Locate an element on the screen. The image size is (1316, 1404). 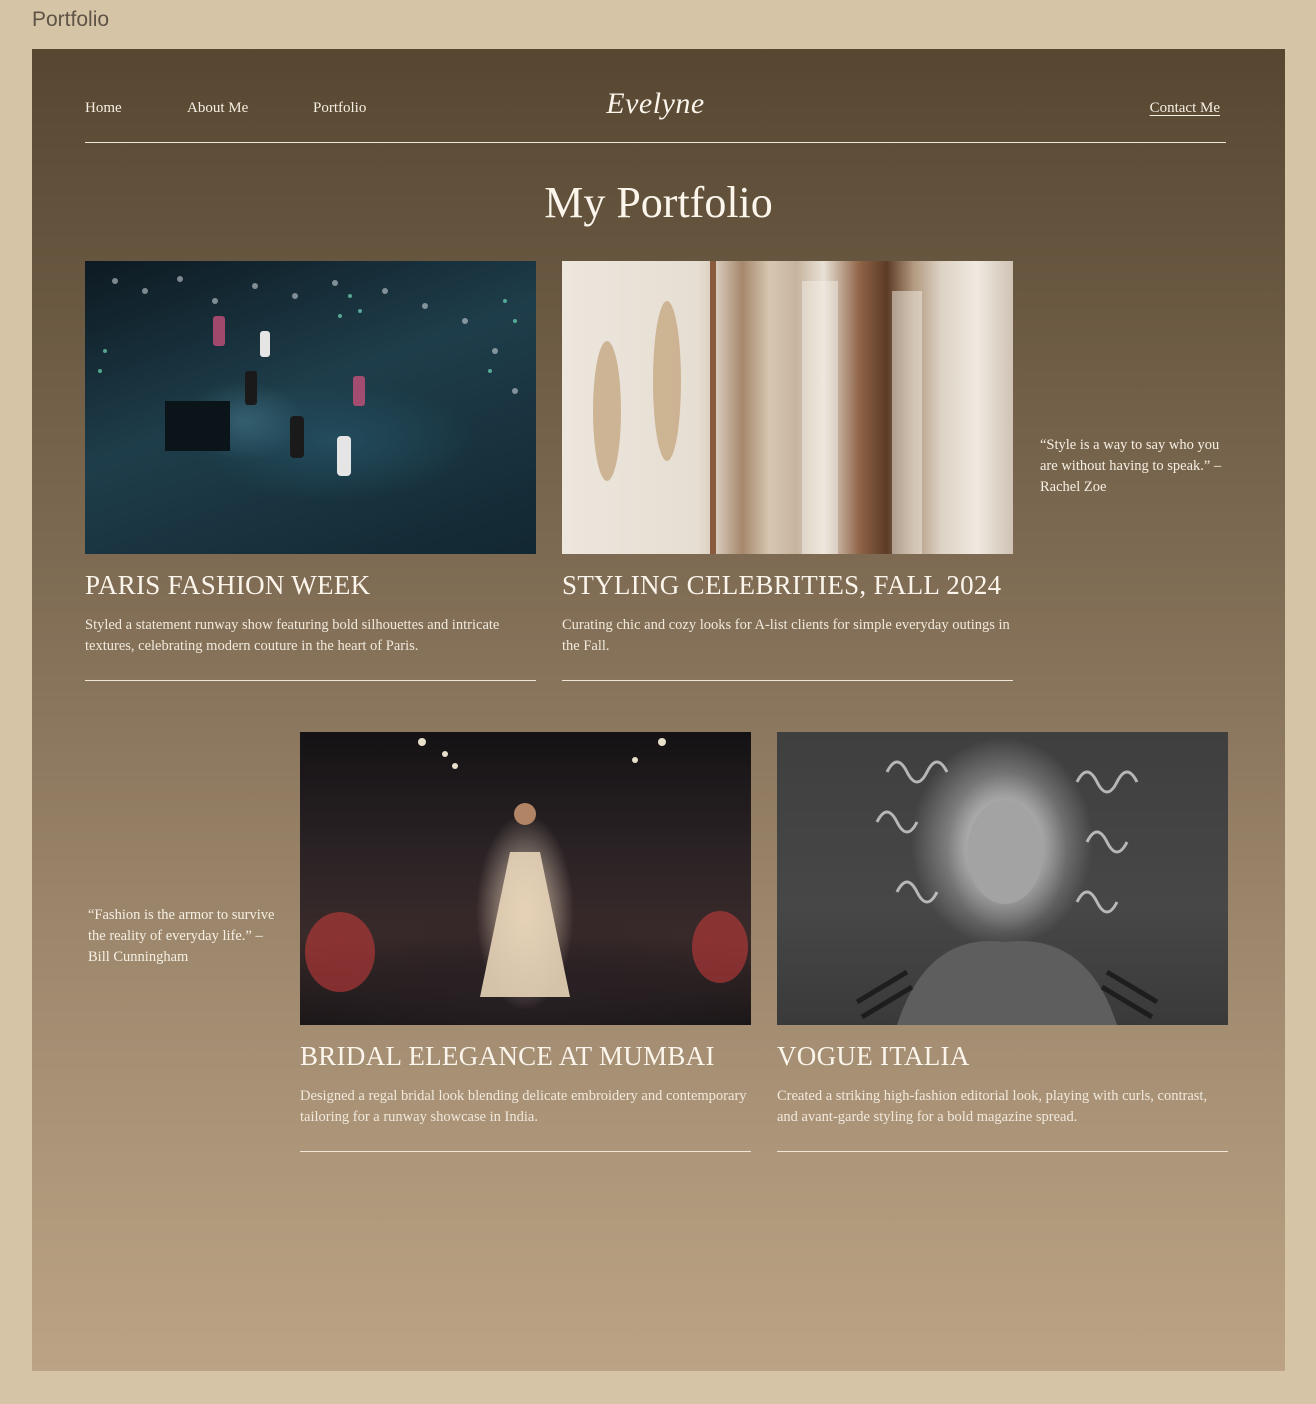
project-title: BRIDAL ELEGANCE AT MUMBAI is located at coordinates (507, 1056).